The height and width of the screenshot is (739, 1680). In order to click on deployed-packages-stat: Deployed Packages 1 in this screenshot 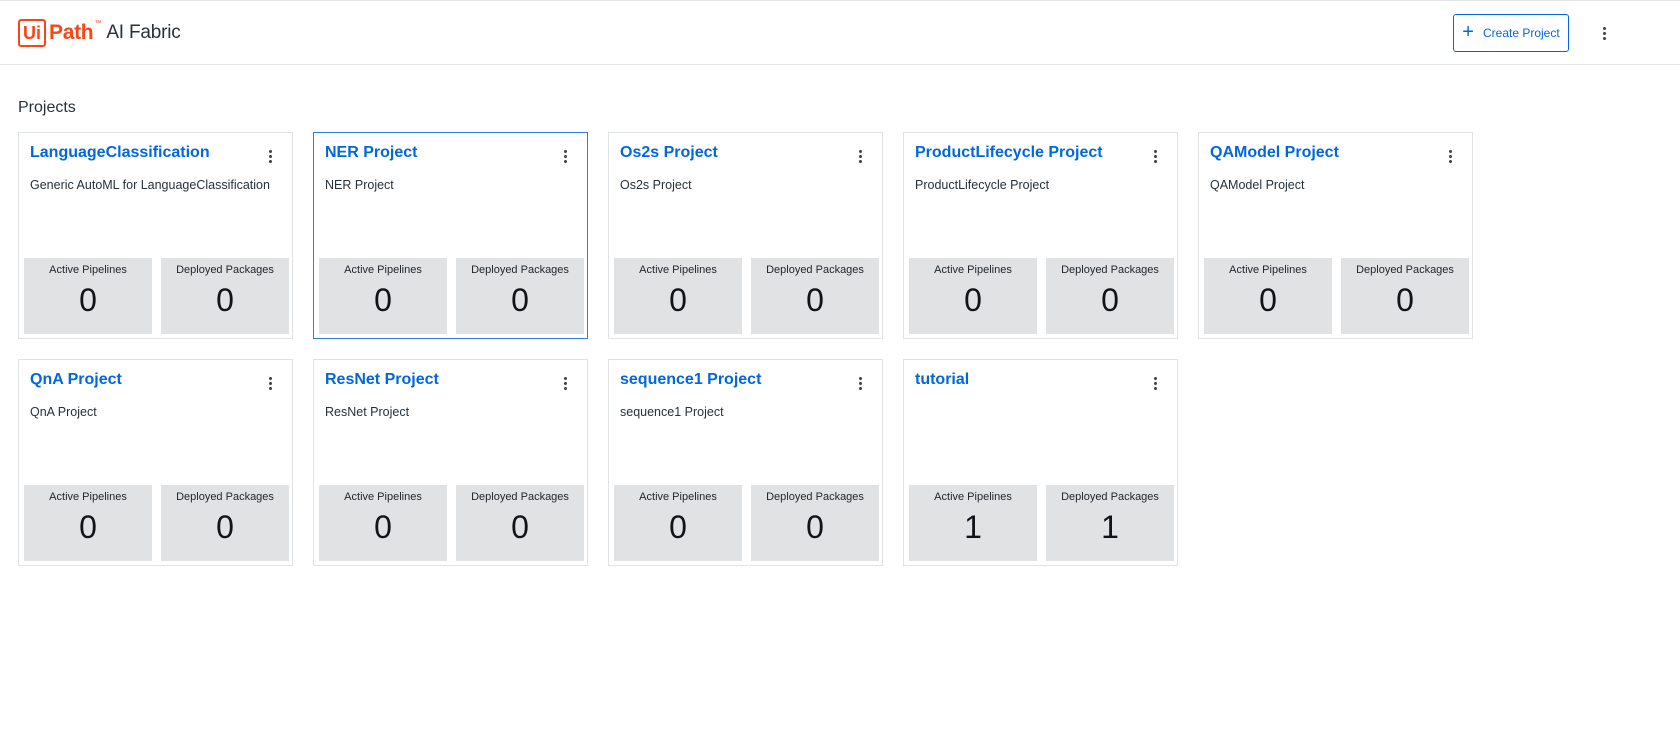, I will do `click(1110, 523)`.